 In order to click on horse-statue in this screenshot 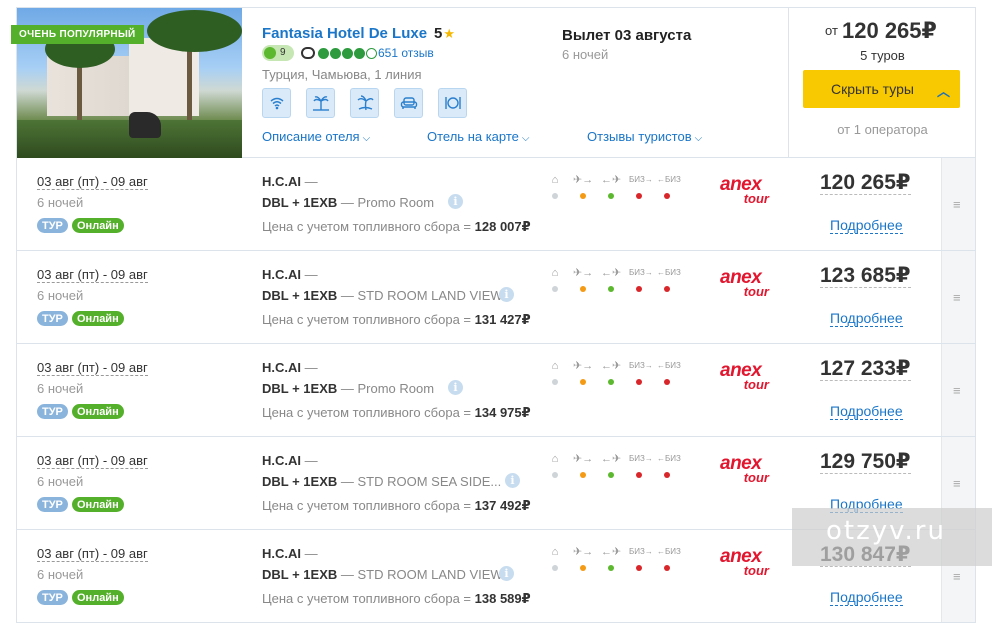, I will do `click(145, 125)`.